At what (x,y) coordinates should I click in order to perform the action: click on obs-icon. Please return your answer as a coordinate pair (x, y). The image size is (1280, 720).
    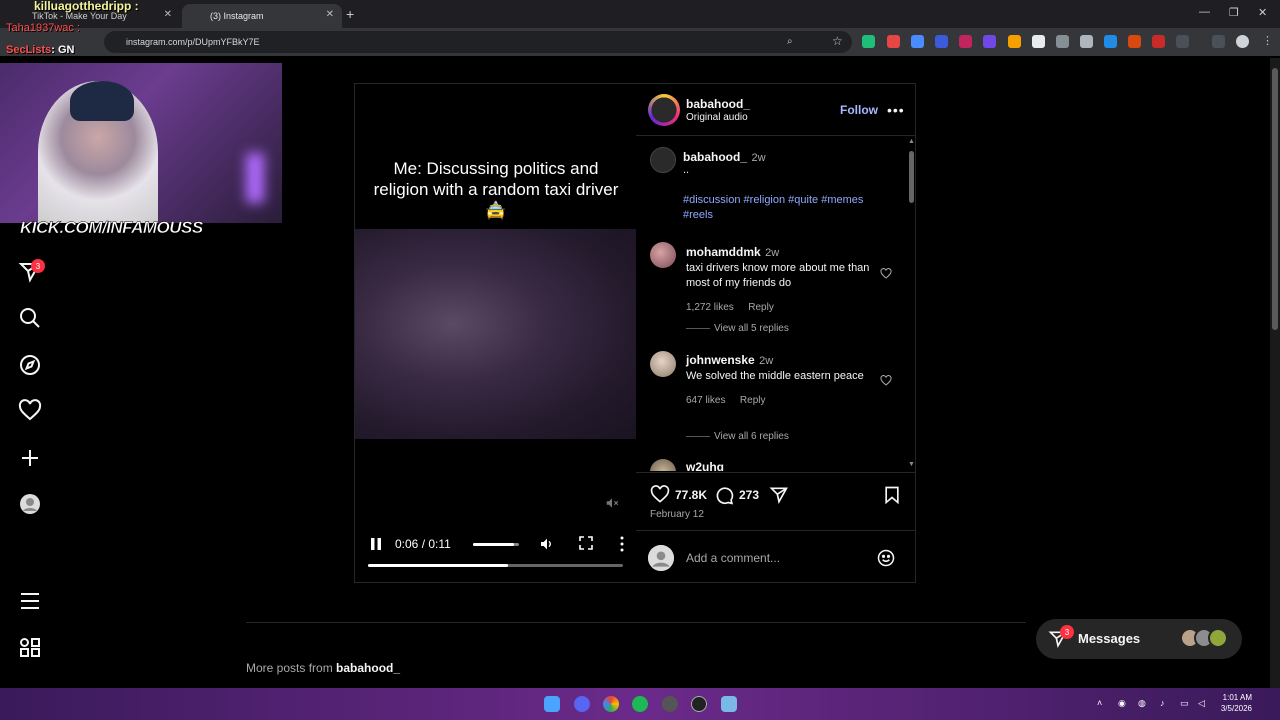
    Looking at the image, I should click on (670, 704).